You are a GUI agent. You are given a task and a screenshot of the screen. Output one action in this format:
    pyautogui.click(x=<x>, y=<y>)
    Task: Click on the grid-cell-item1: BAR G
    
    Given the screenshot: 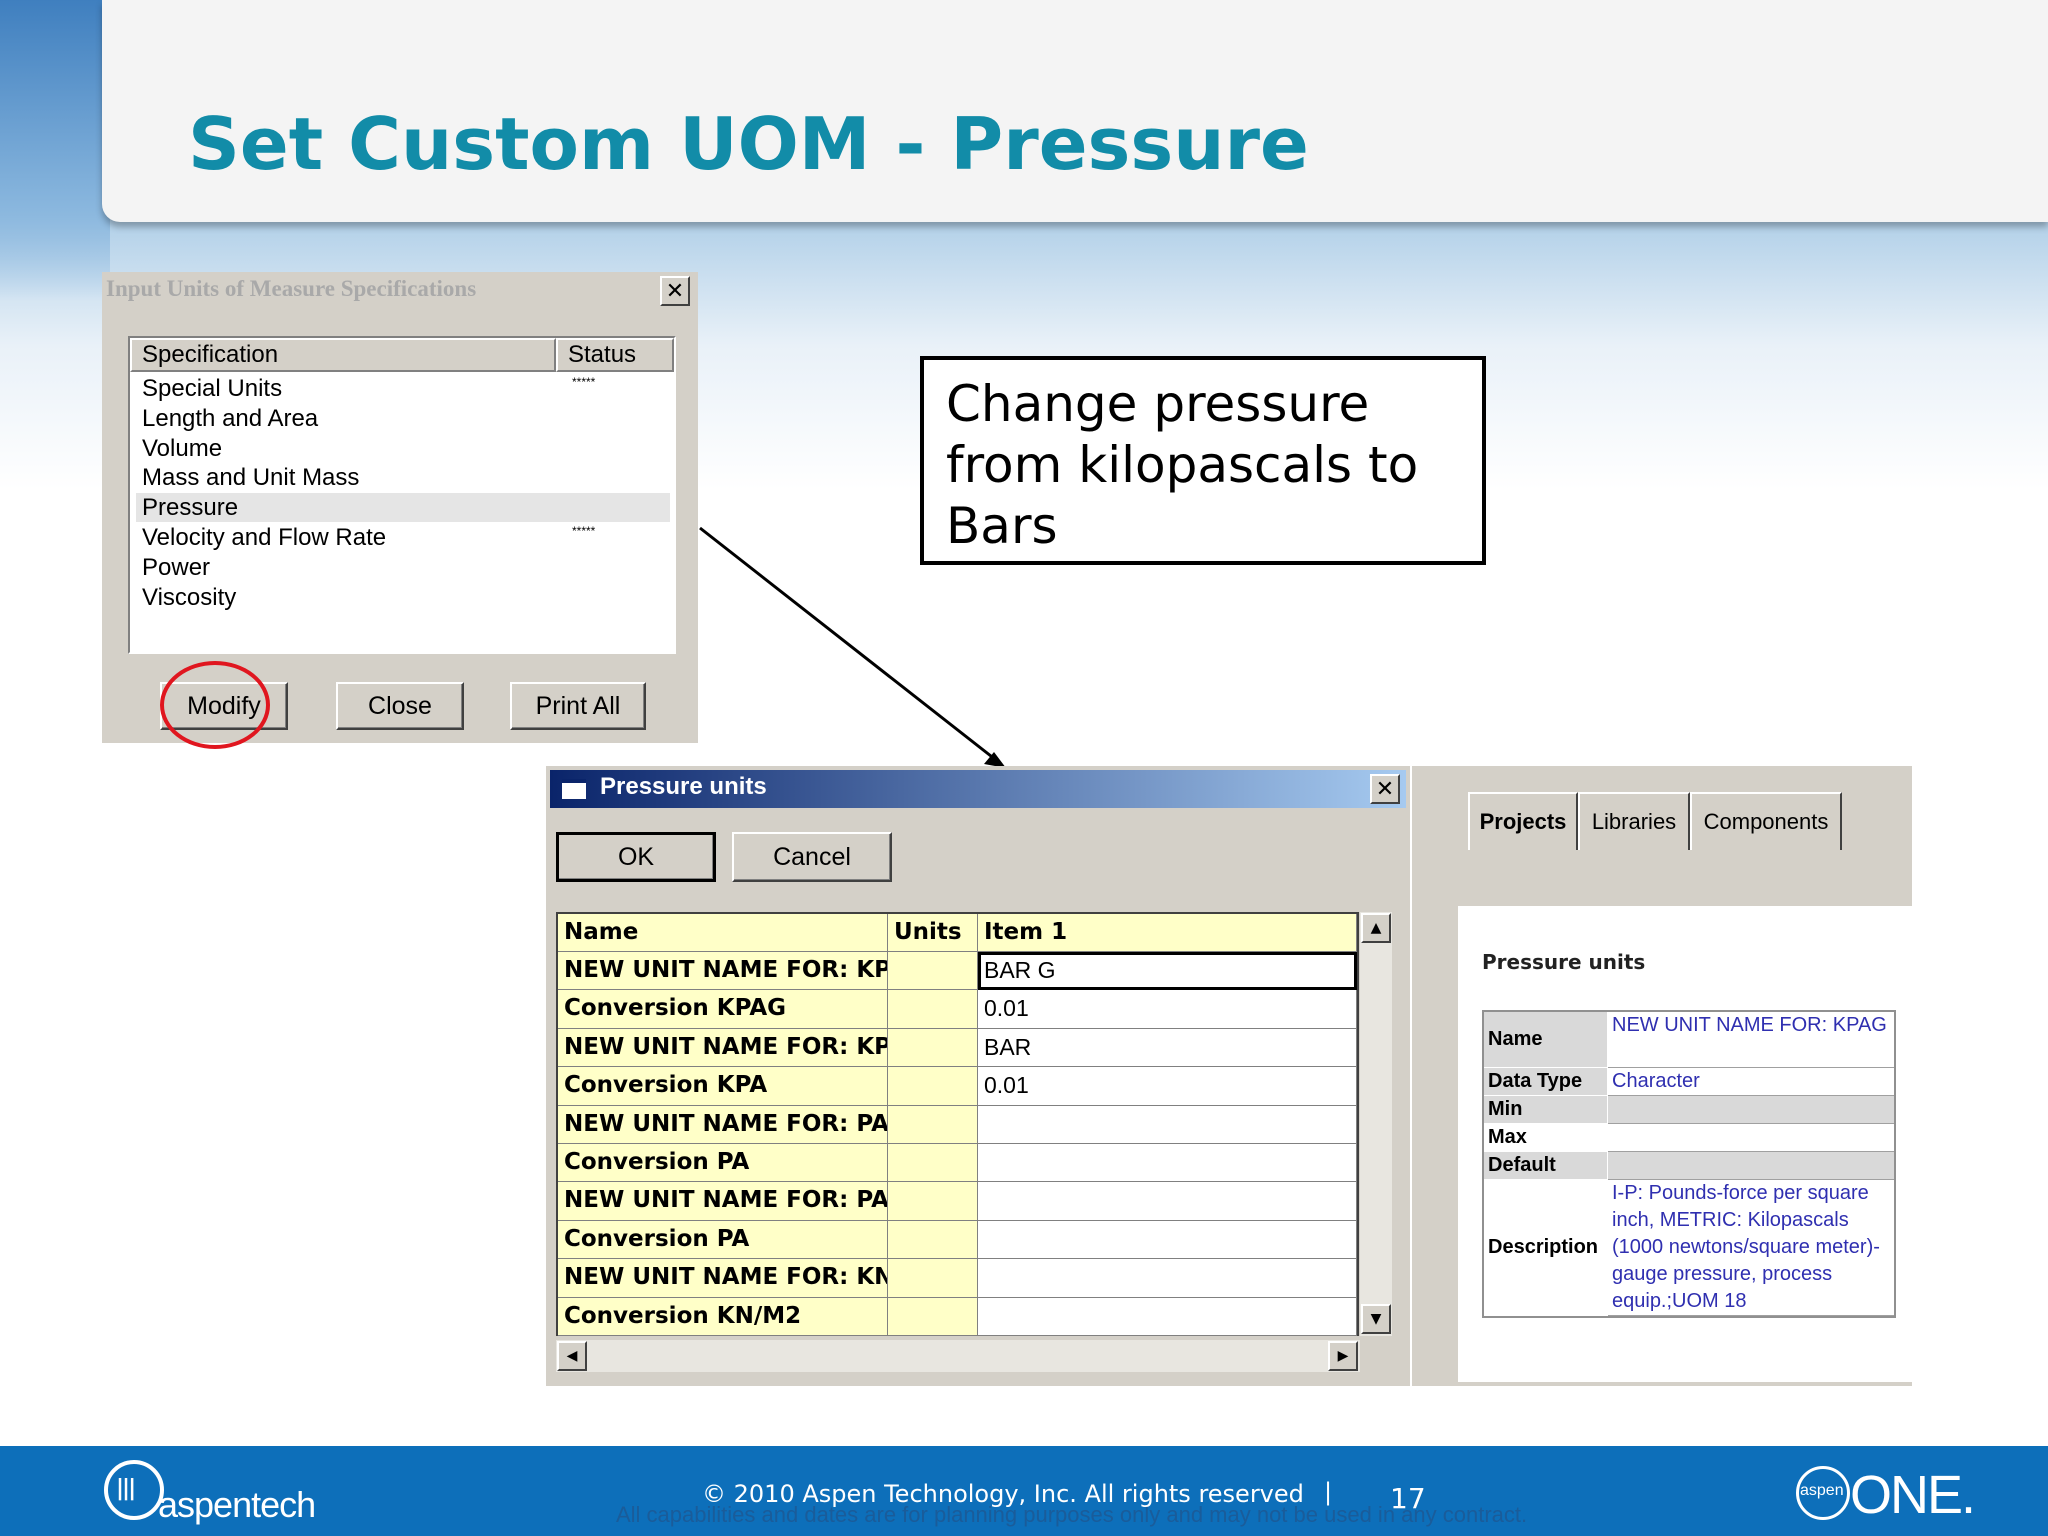 What is the action you would take?
    pyautogui.click(x=1167, y=971)
    